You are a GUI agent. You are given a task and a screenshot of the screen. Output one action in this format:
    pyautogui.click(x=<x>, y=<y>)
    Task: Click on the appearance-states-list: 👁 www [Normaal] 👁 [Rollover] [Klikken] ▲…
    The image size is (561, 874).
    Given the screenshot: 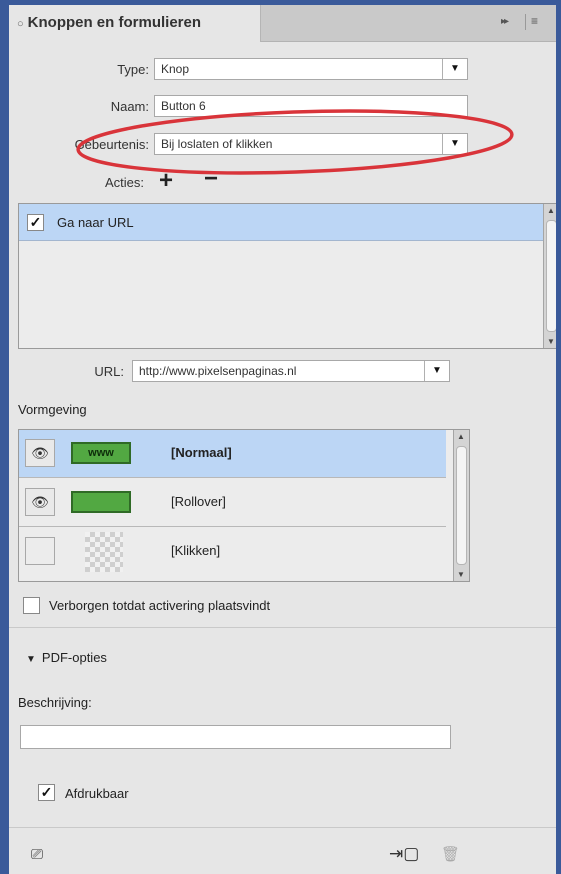 What is the action you would take?
    pyautogui.click(x=244, y=505)
    